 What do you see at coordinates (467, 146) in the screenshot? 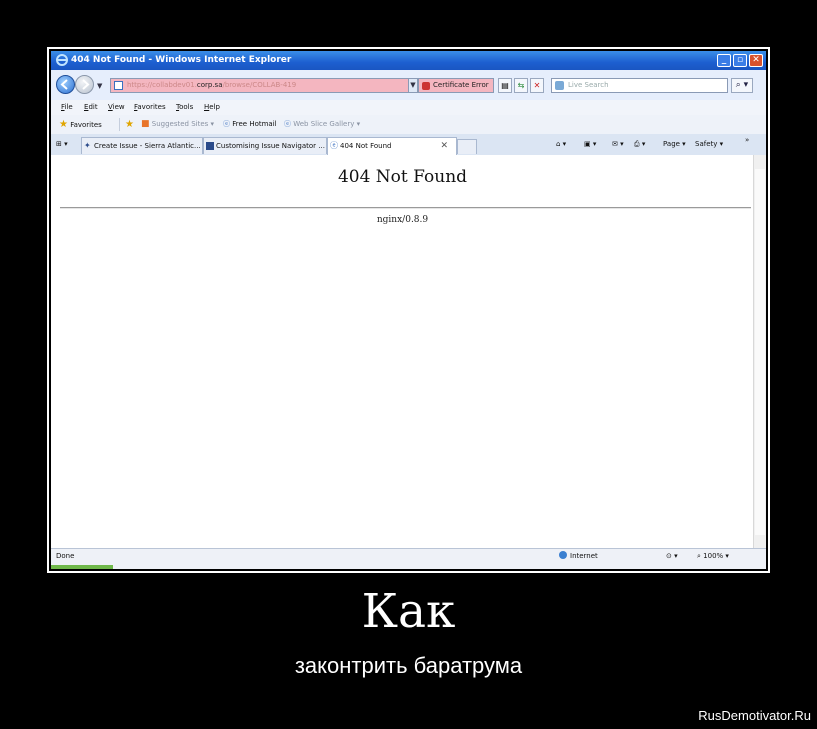
I see `new-tab-button` at bounding box center [467, 146].